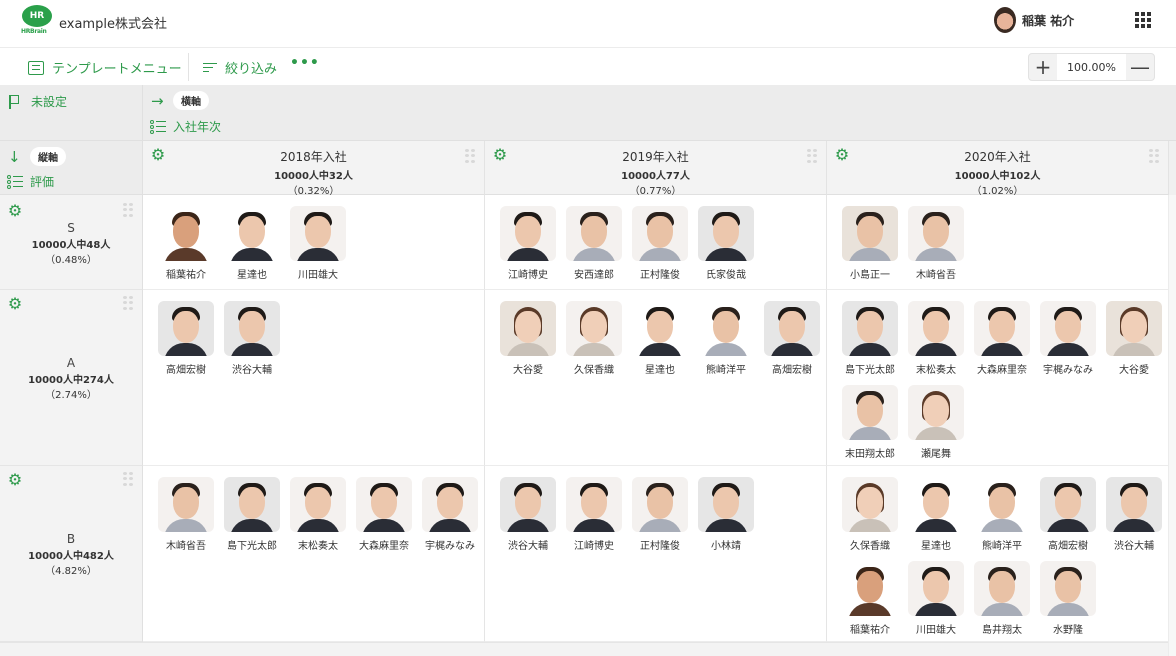  I want to click on unset-area: 未設定, so click(71, 113).